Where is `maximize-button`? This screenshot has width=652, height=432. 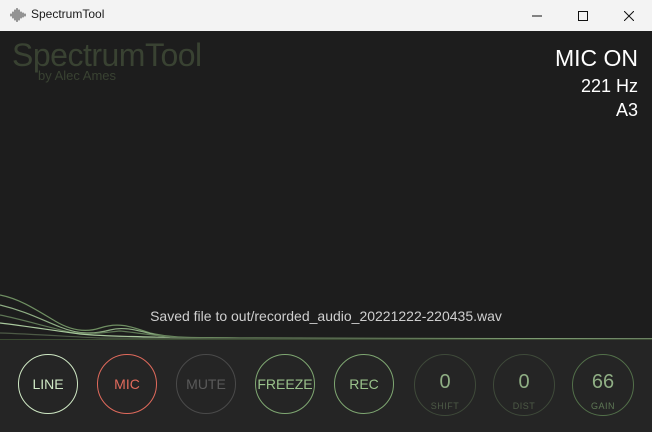
maximize-button is located at coordinates (583, 15).